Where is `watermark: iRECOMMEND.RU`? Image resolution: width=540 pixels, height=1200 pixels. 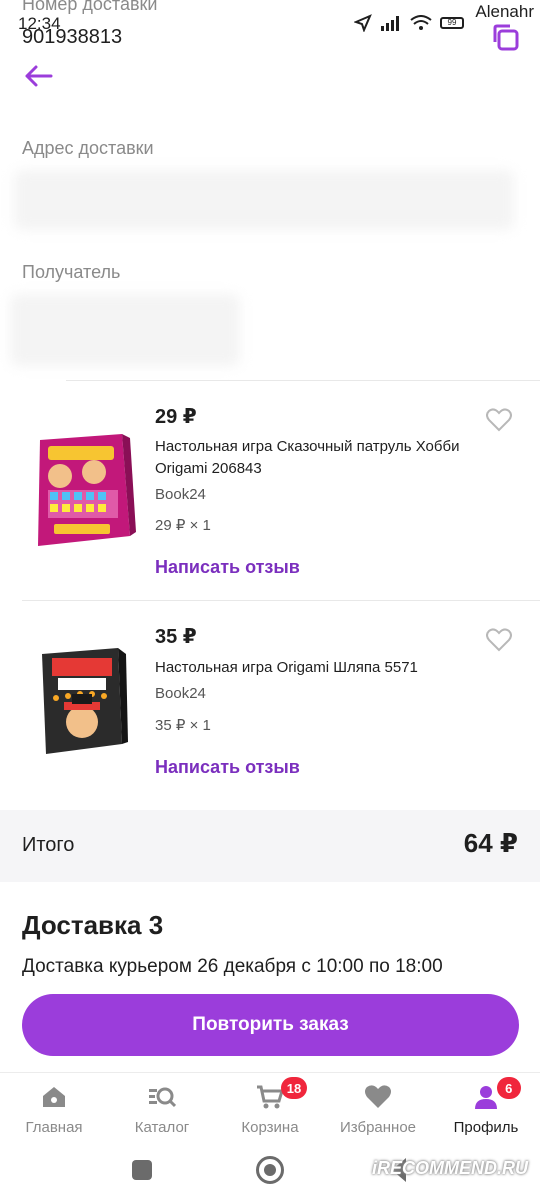
watermark: iRECOMMEND.RU is located at coordinates (450, 1168).